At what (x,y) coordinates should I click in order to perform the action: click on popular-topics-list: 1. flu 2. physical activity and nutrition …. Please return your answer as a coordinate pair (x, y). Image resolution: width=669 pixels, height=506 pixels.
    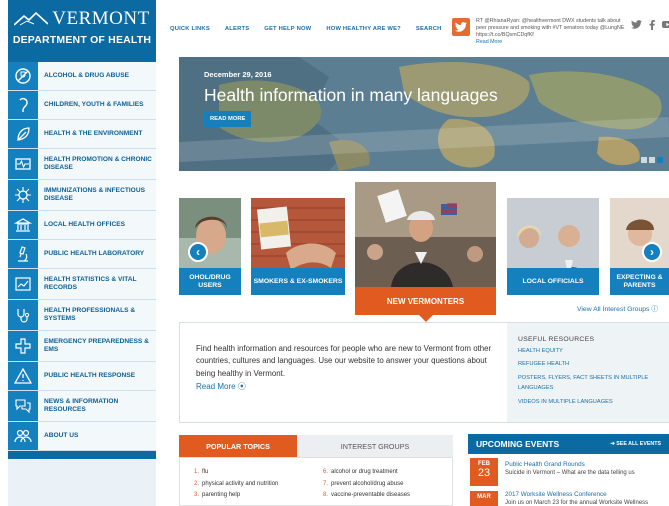
    Looking at the image, I should click on (316, 481).